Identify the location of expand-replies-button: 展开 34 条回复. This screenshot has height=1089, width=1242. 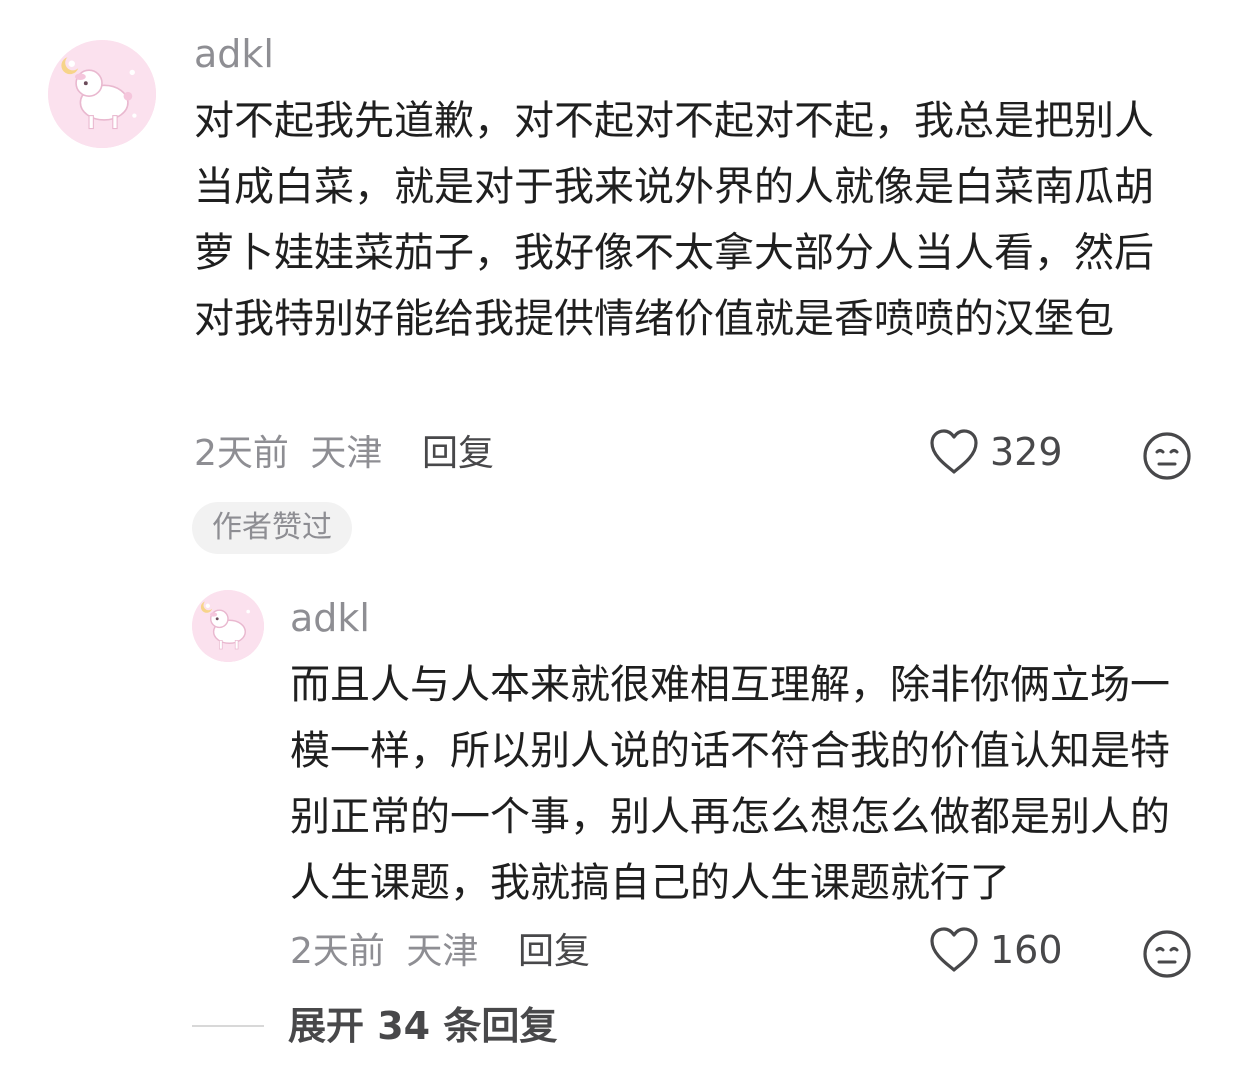
(374, 1026).